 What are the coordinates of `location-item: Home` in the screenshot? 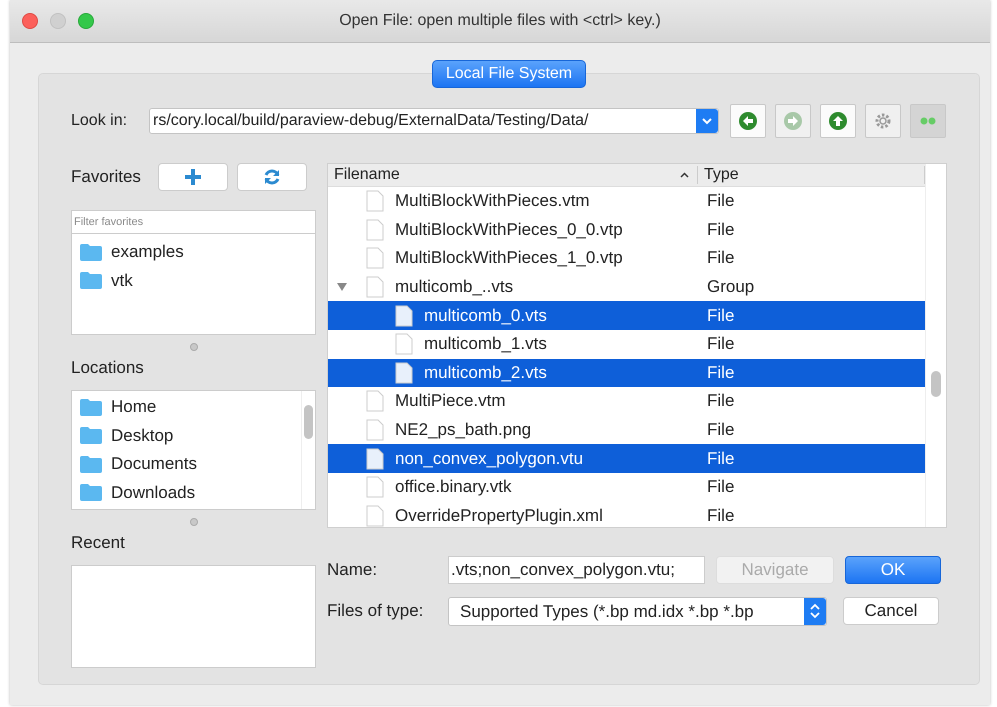 It's located at (186, 407).